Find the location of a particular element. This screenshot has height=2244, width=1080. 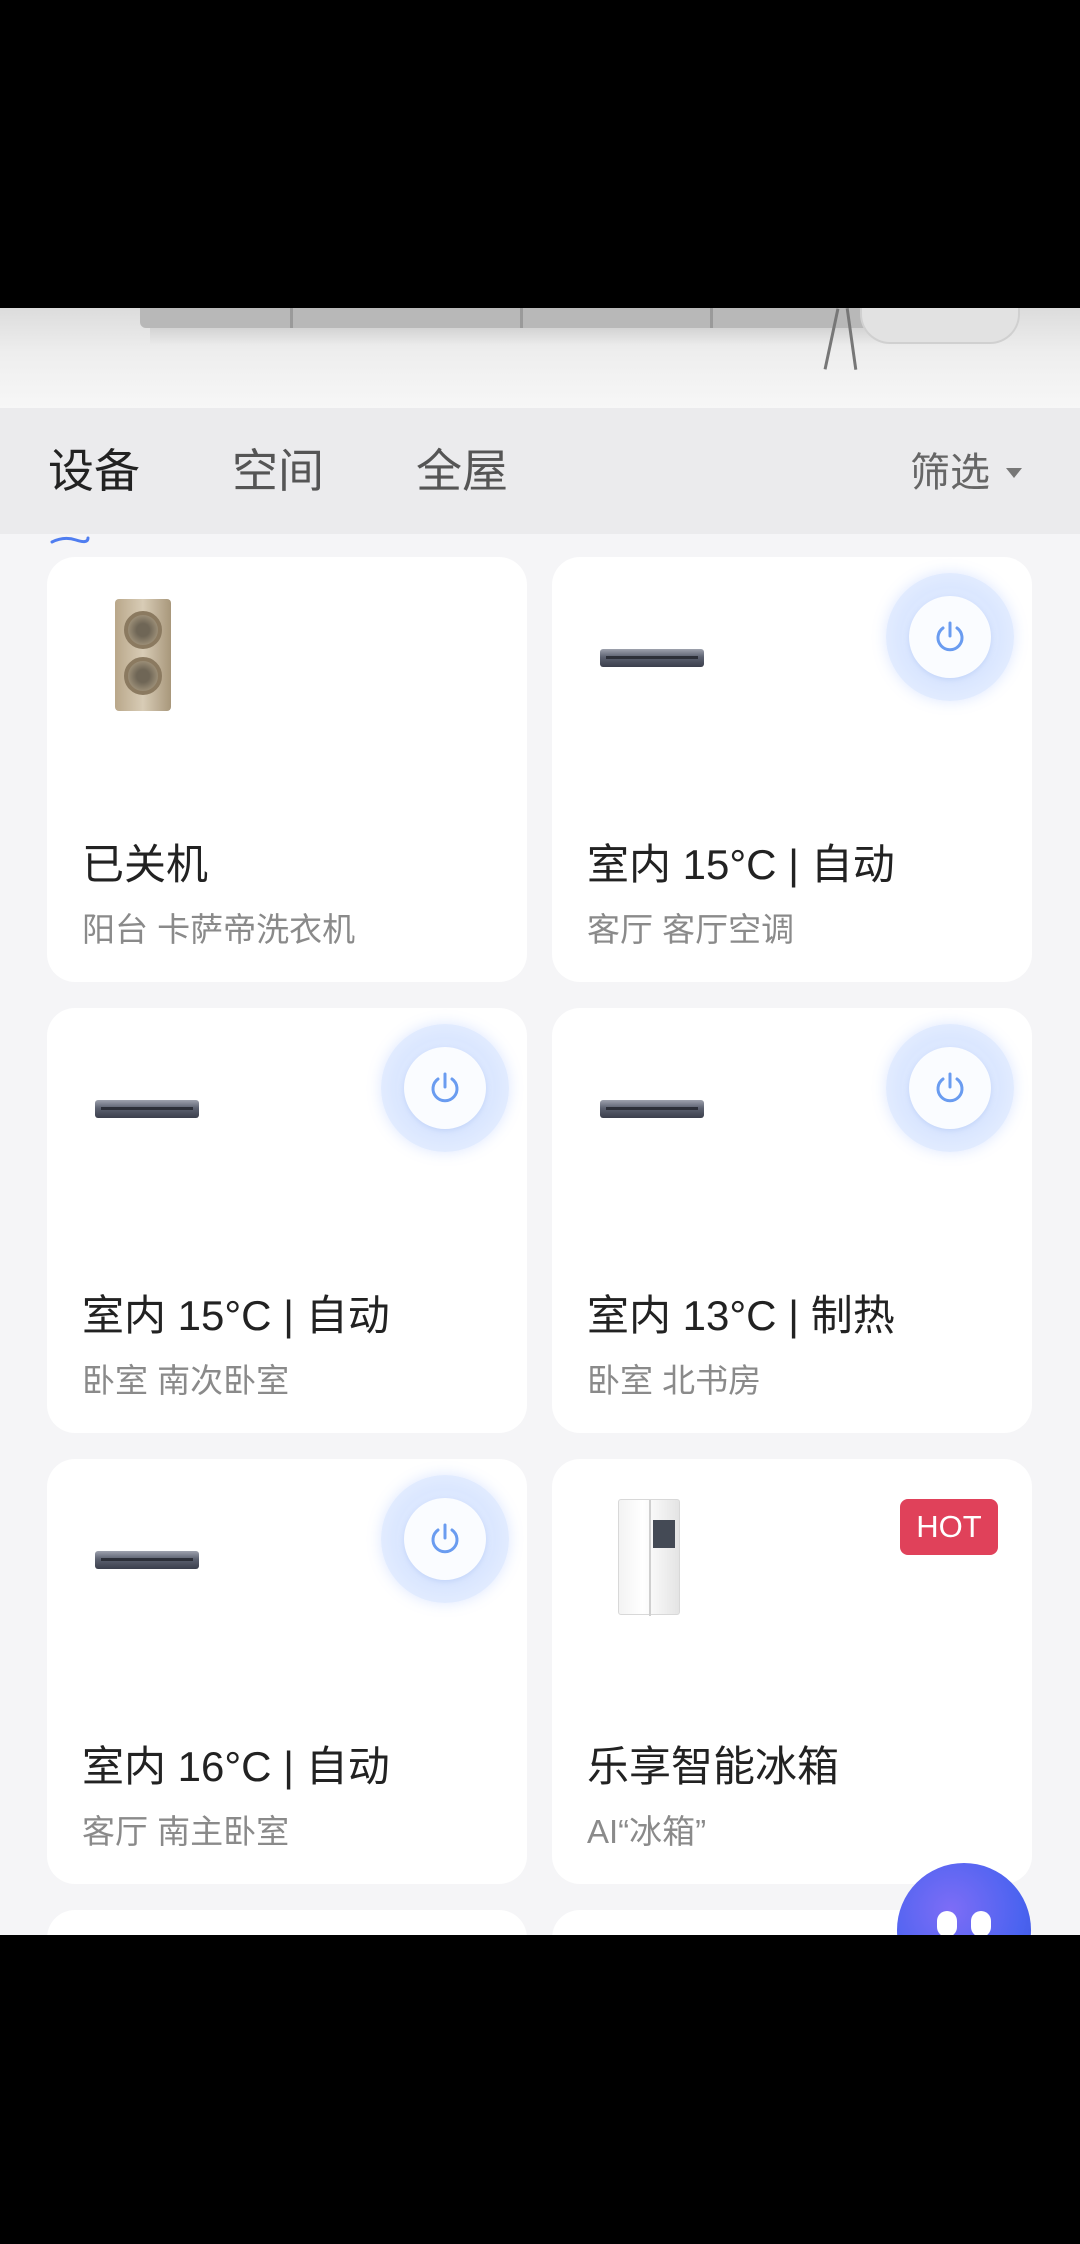

device-status: 室内 16°C | 自动 is located at coordinates (236, 1766).